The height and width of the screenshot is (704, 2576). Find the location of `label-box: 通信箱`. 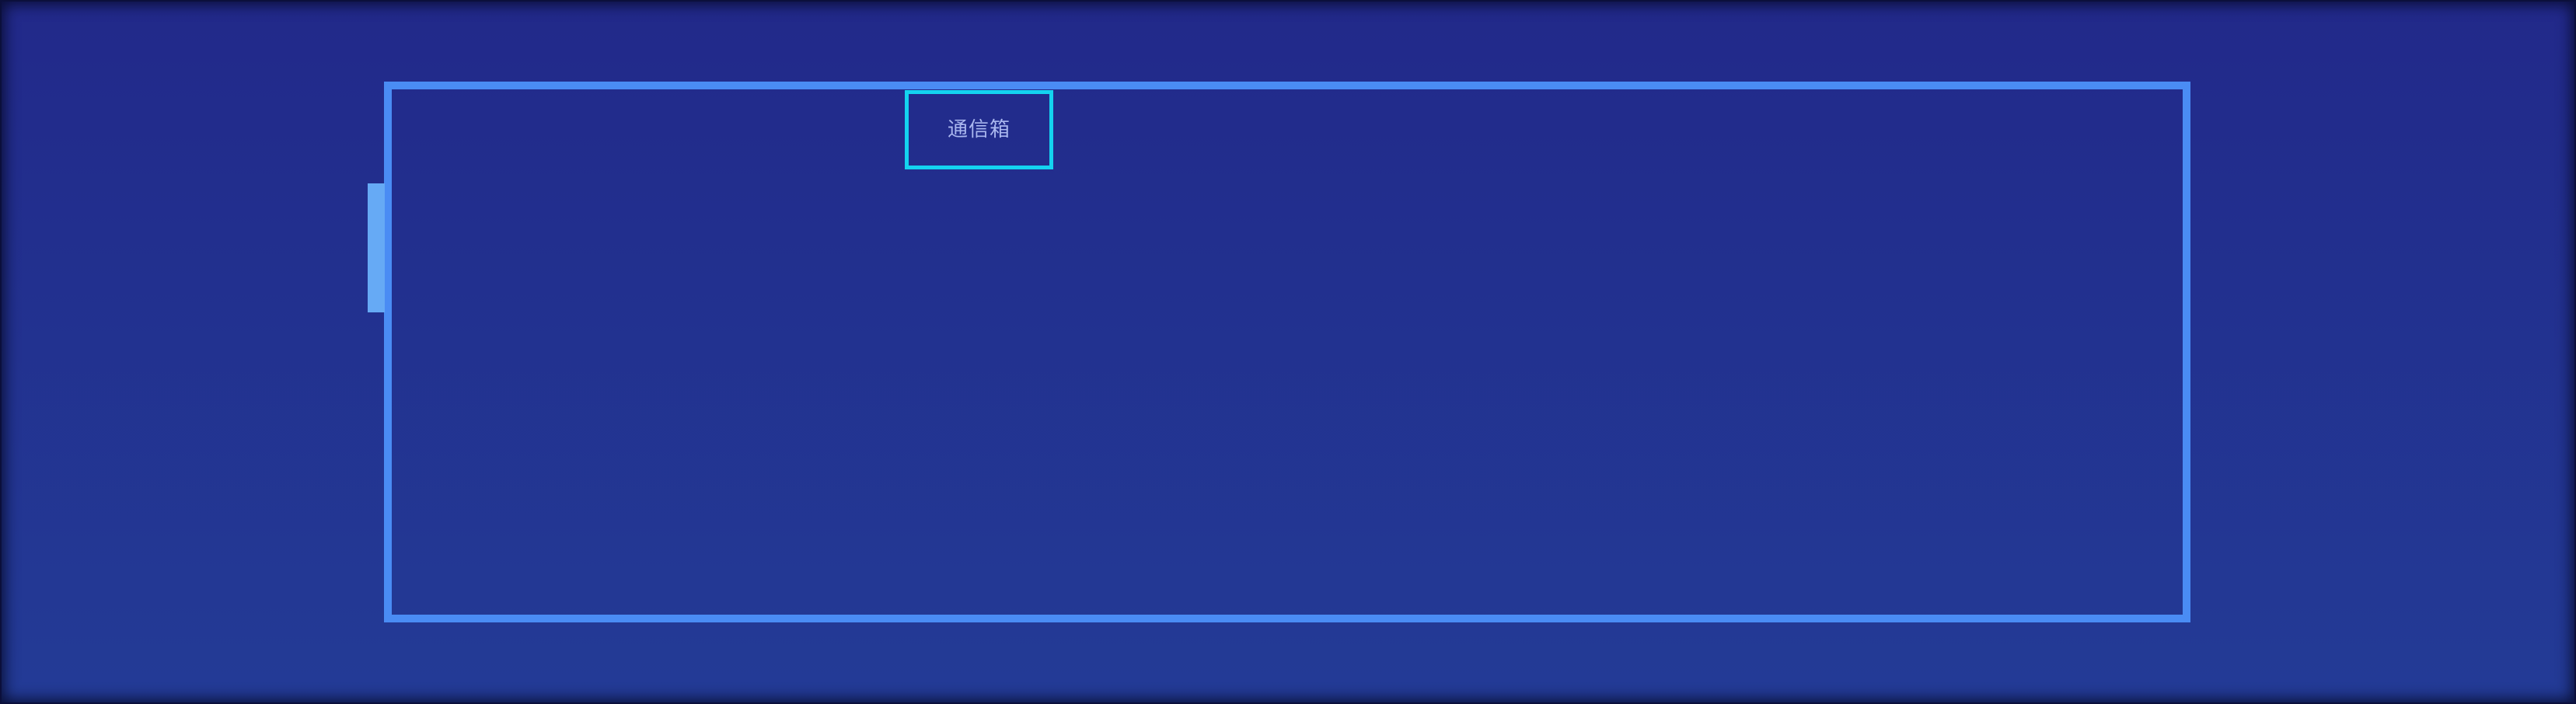

label-box: 通信箱 is located at coordinates (979, 129).